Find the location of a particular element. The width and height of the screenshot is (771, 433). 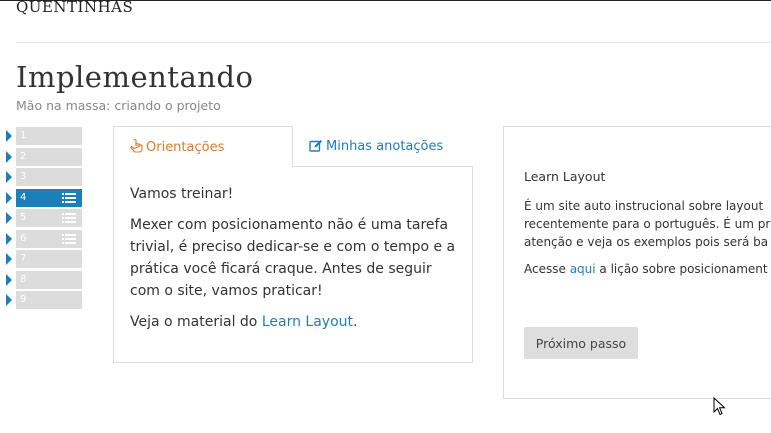

access-suffix: a lição sobre posicionament is located at coordinates (681, 269).